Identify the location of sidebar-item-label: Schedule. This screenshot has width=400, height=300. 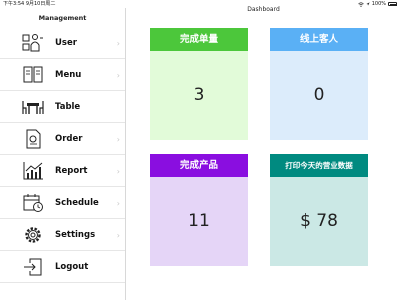
(77, 203).